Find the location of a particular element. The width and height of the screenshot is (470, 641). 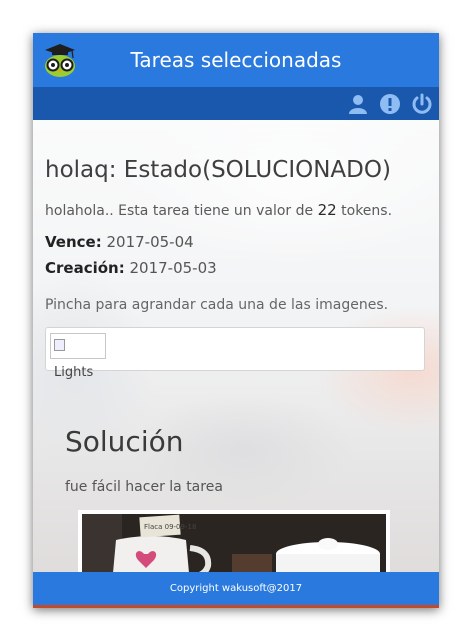

task-tokens: 22 is located at coordinates (327, 210).